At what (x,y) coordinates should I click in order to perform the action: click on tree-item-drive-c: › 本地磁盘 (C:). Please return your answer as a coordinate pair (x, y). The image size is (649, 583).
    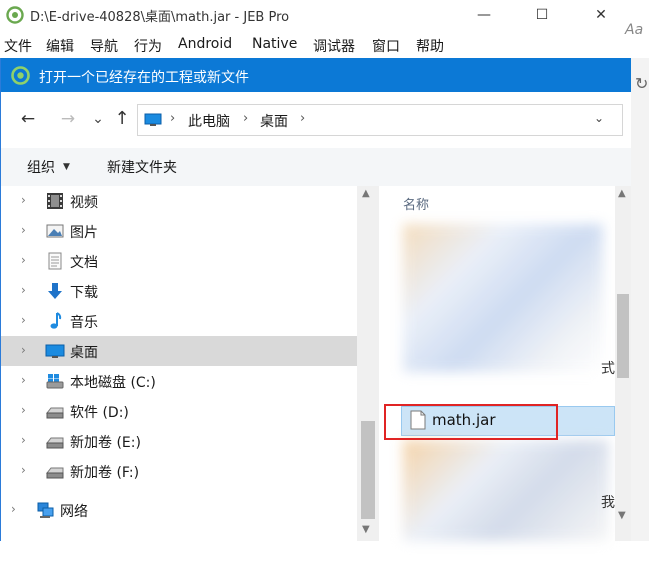
    Looking at the image, I should click on (179, 381).